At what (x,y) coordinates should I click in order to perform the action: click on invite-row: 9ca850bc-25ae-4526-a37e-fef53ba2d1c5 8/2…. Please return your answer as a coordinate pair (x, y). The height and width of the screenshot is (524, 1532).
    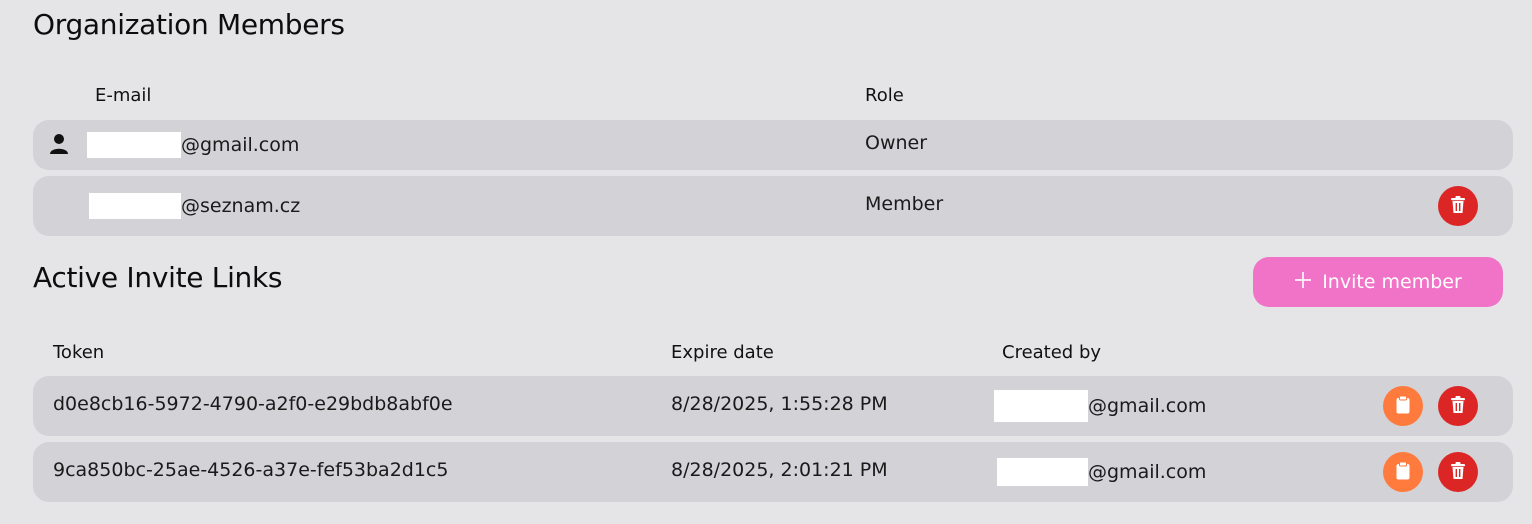
    Looking at the image, I should click on (773, 472).